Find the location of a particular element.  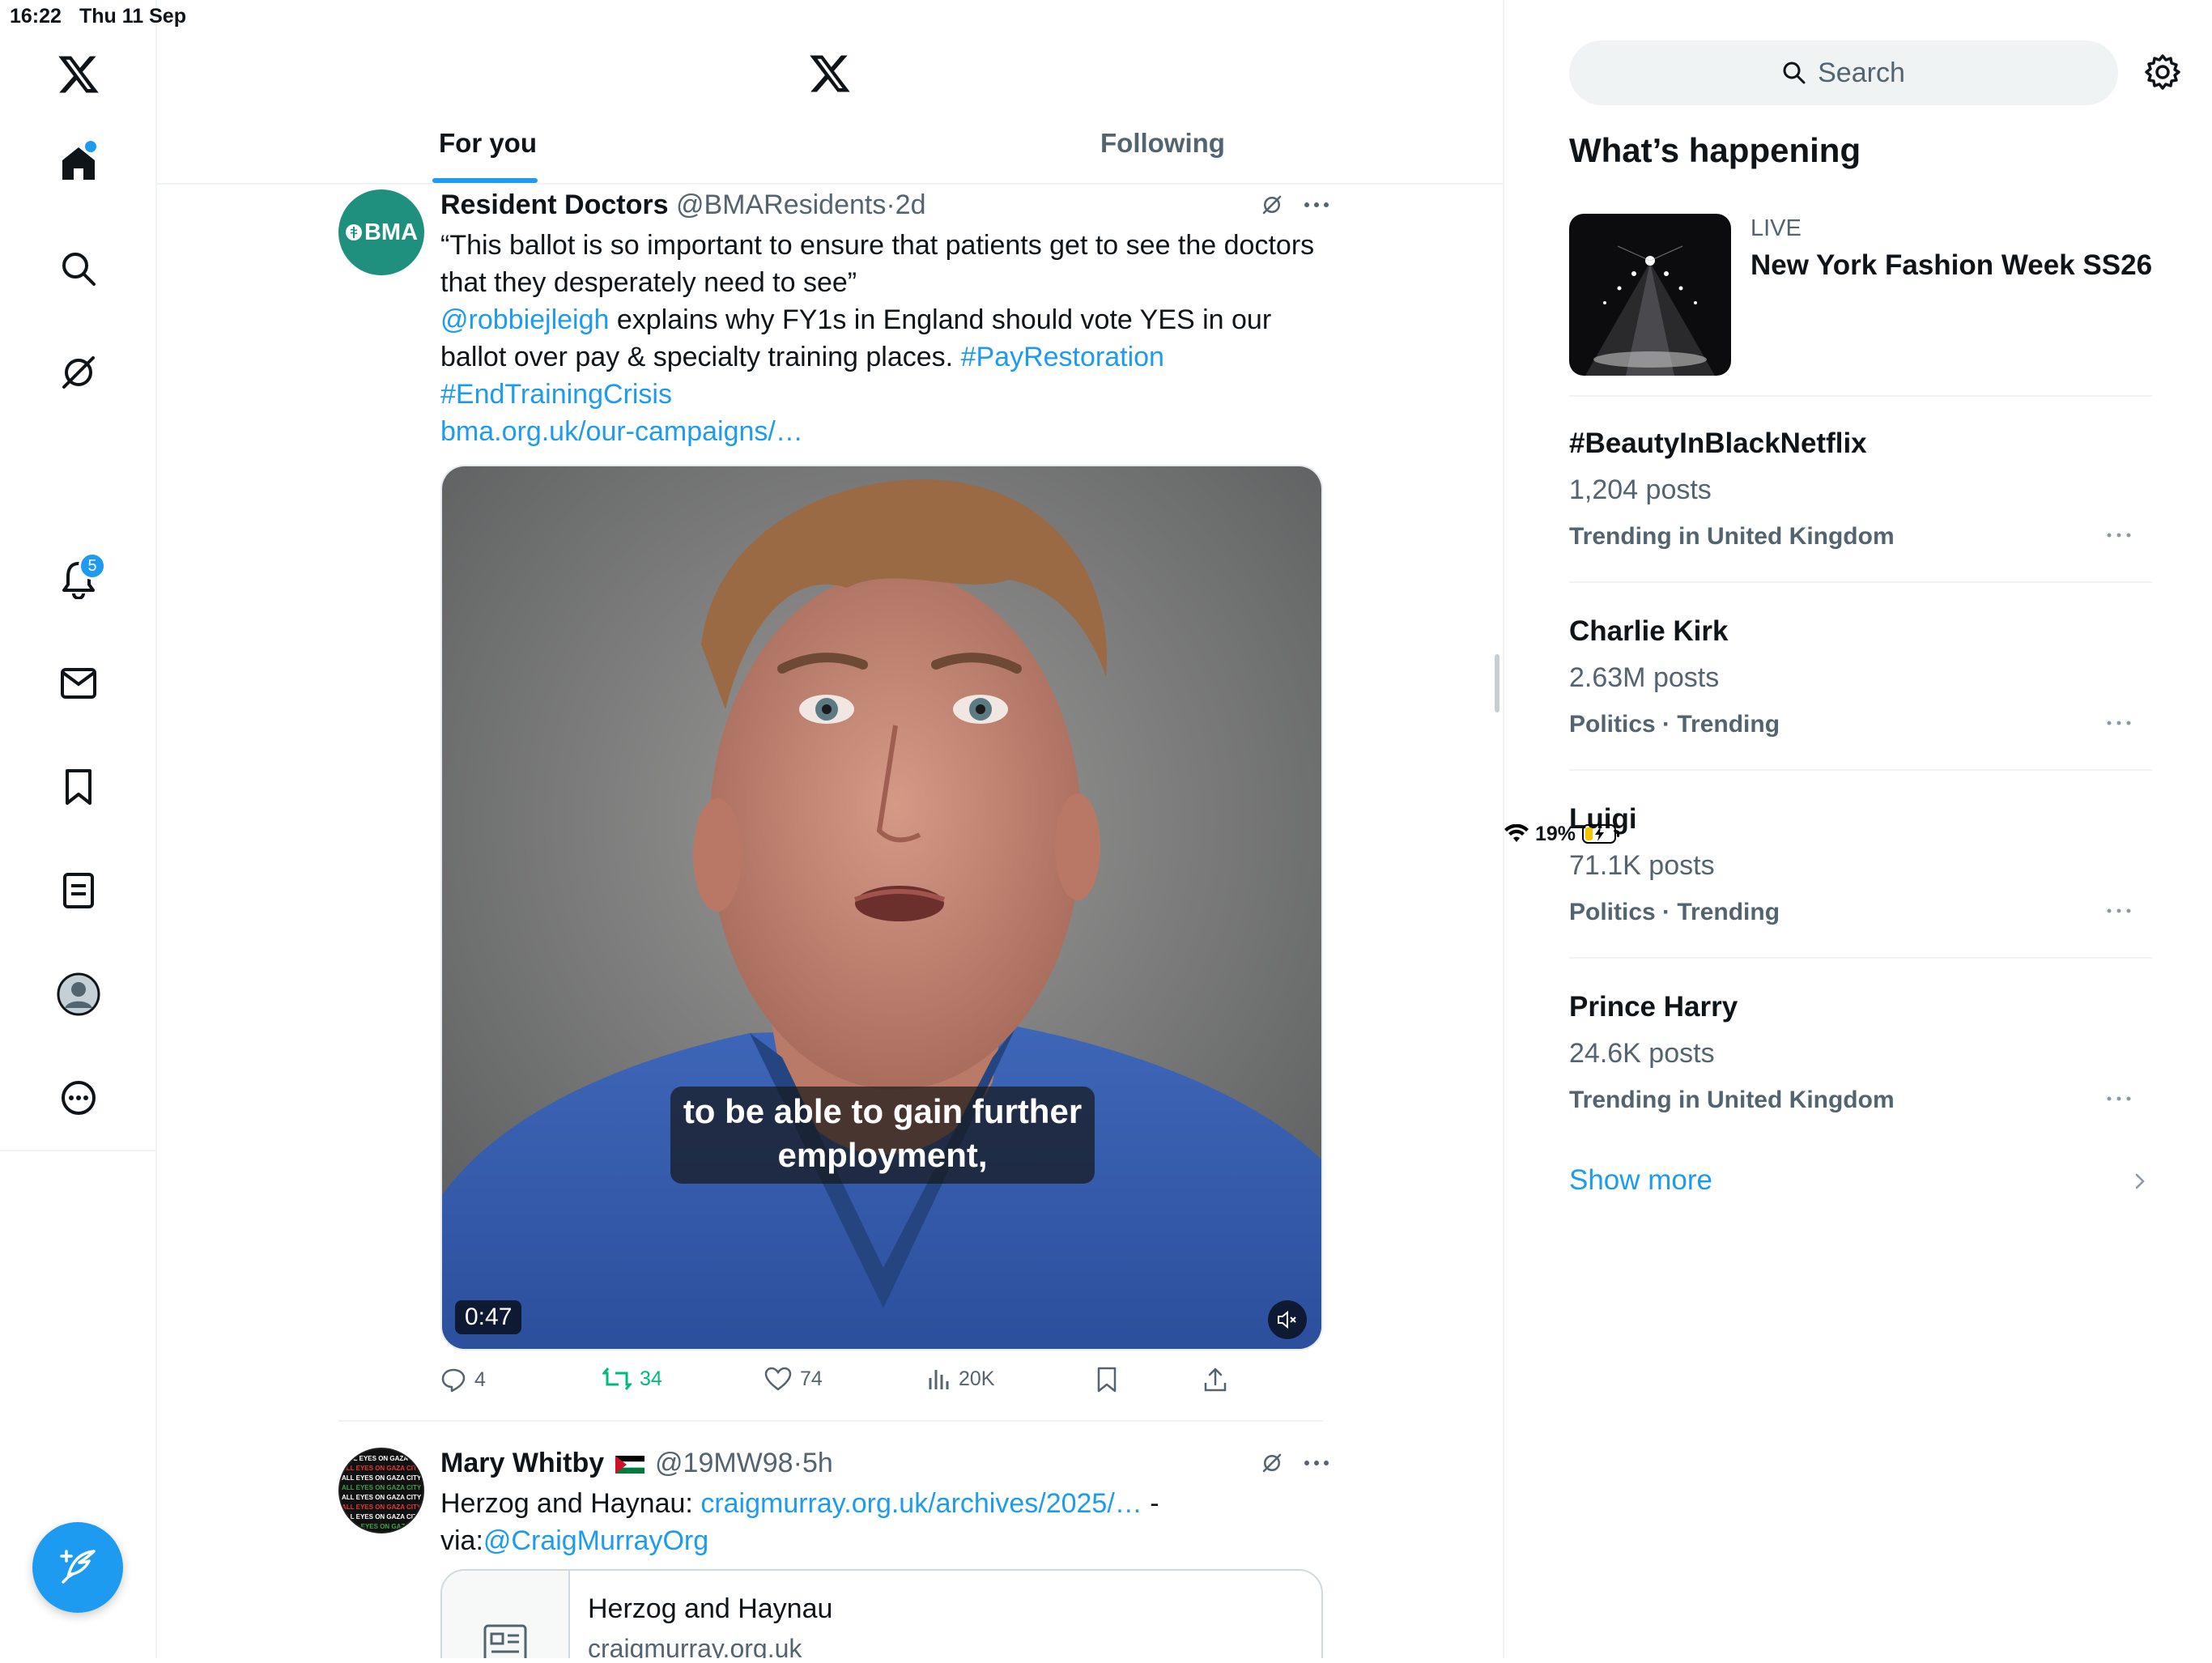

mute-button is located at coordinates (1288, 1319).